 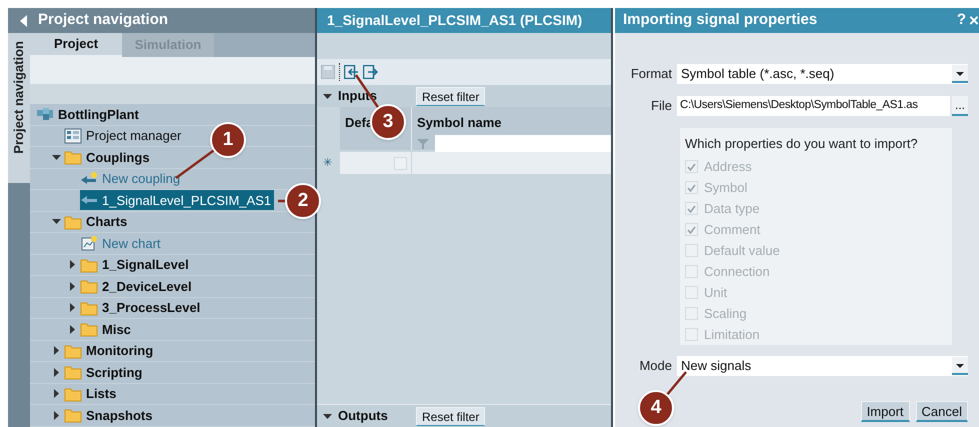 I want to click on tree-item: 1_SignalLevel, so click(x=145, y=264).